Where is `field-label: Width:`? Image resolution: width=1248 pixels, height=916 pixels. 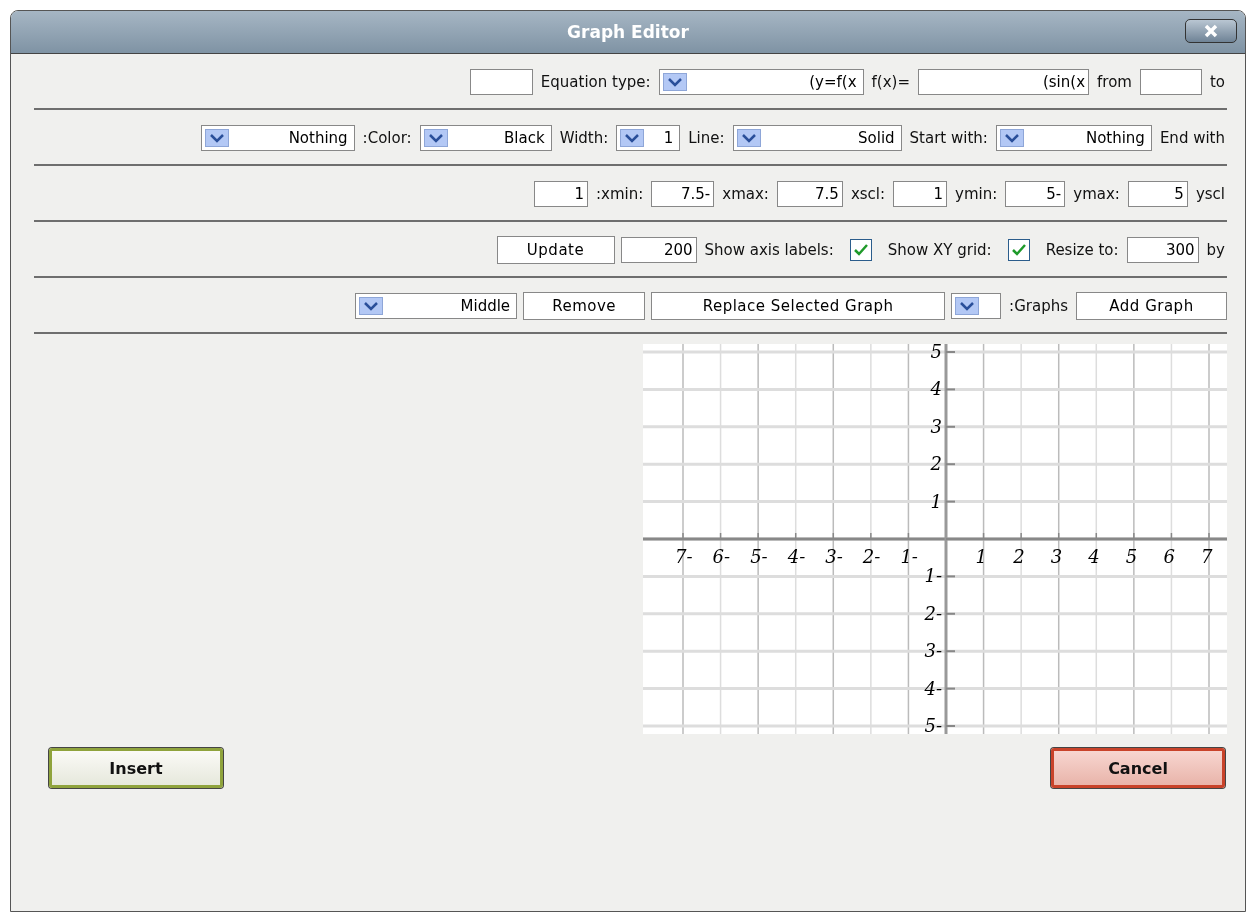 field-label: Width: is located at coordinates (584, 138).